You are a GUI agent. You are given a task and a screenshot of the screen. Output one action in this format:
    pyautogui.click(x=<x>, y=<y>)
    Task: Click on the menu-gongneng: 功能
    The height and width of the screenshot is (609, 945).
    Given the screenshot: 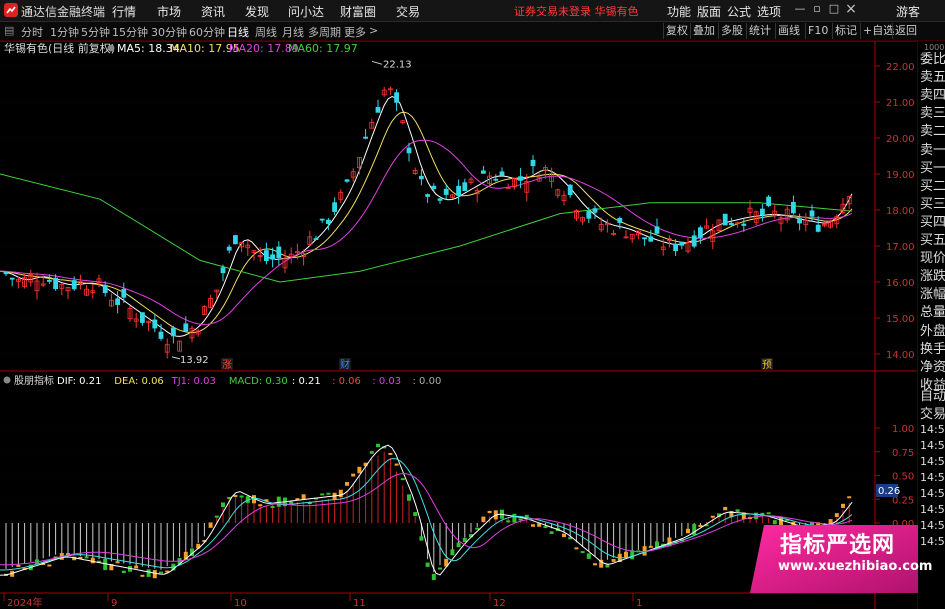 What is the action you would take?
    pyautogui.click(x=679, y=11)
    